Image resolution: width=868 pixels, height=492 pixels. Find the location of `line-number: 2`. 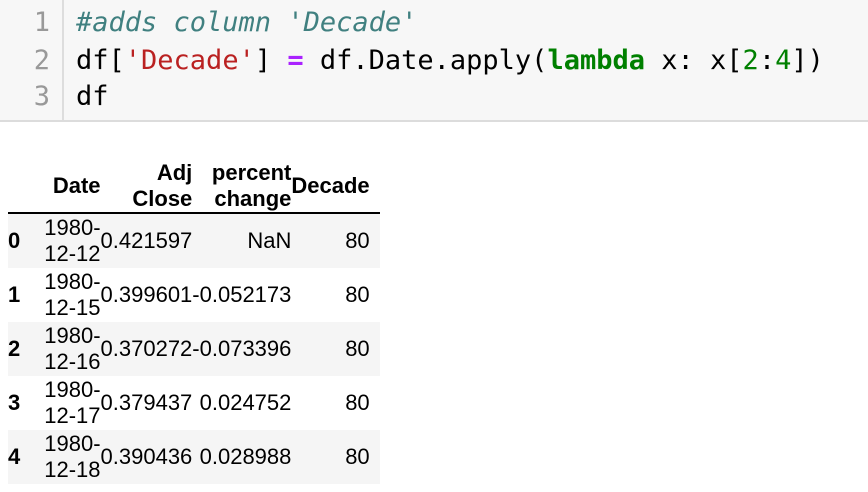

line-number: 2 is located at coordinates (41, 60).